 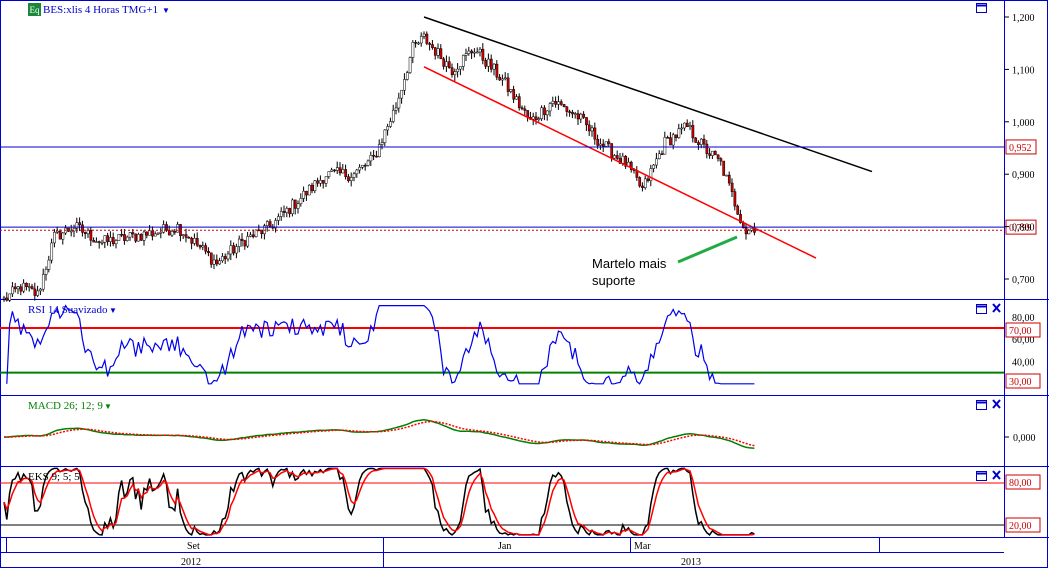 I want to click on rsi-axis: 80,0060,0040,00, so click(x=1023, y=341).